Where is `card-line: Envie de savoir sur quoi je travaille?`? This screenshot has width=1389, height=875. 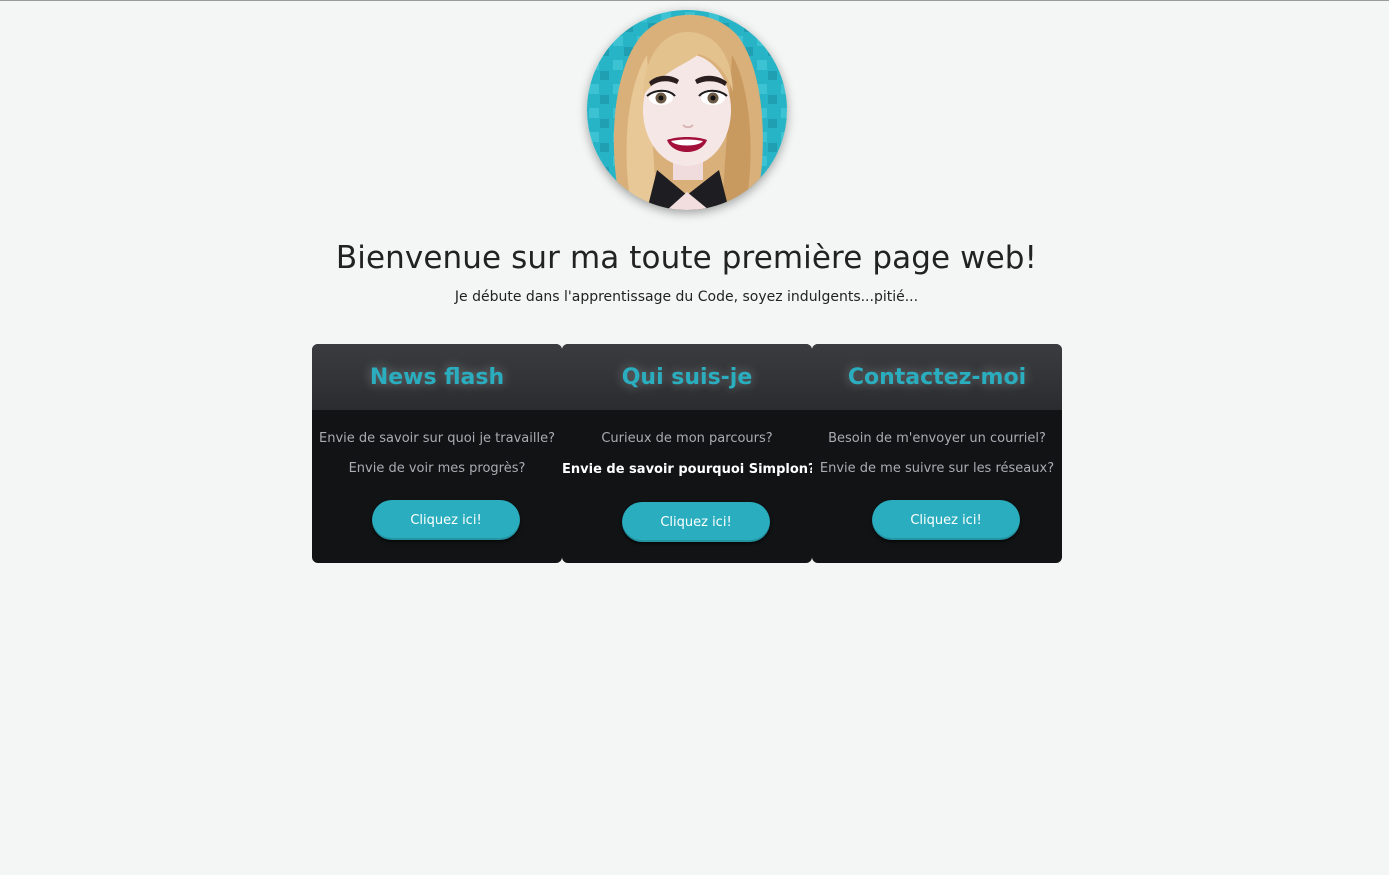
card-line: Envie de savoir sur quoi je travaille? is located at coordinates (437, 438).